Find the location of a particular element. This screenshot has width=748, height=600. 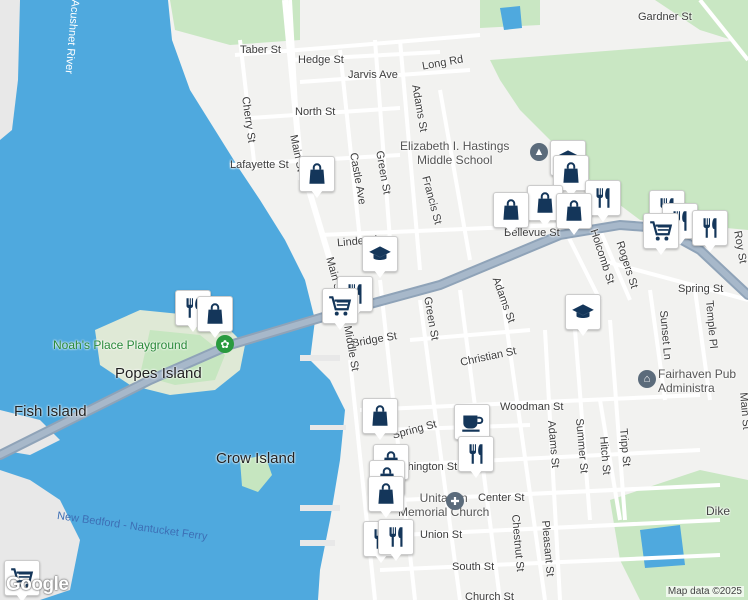

street-label: South St is located at coordinates (473, 567).